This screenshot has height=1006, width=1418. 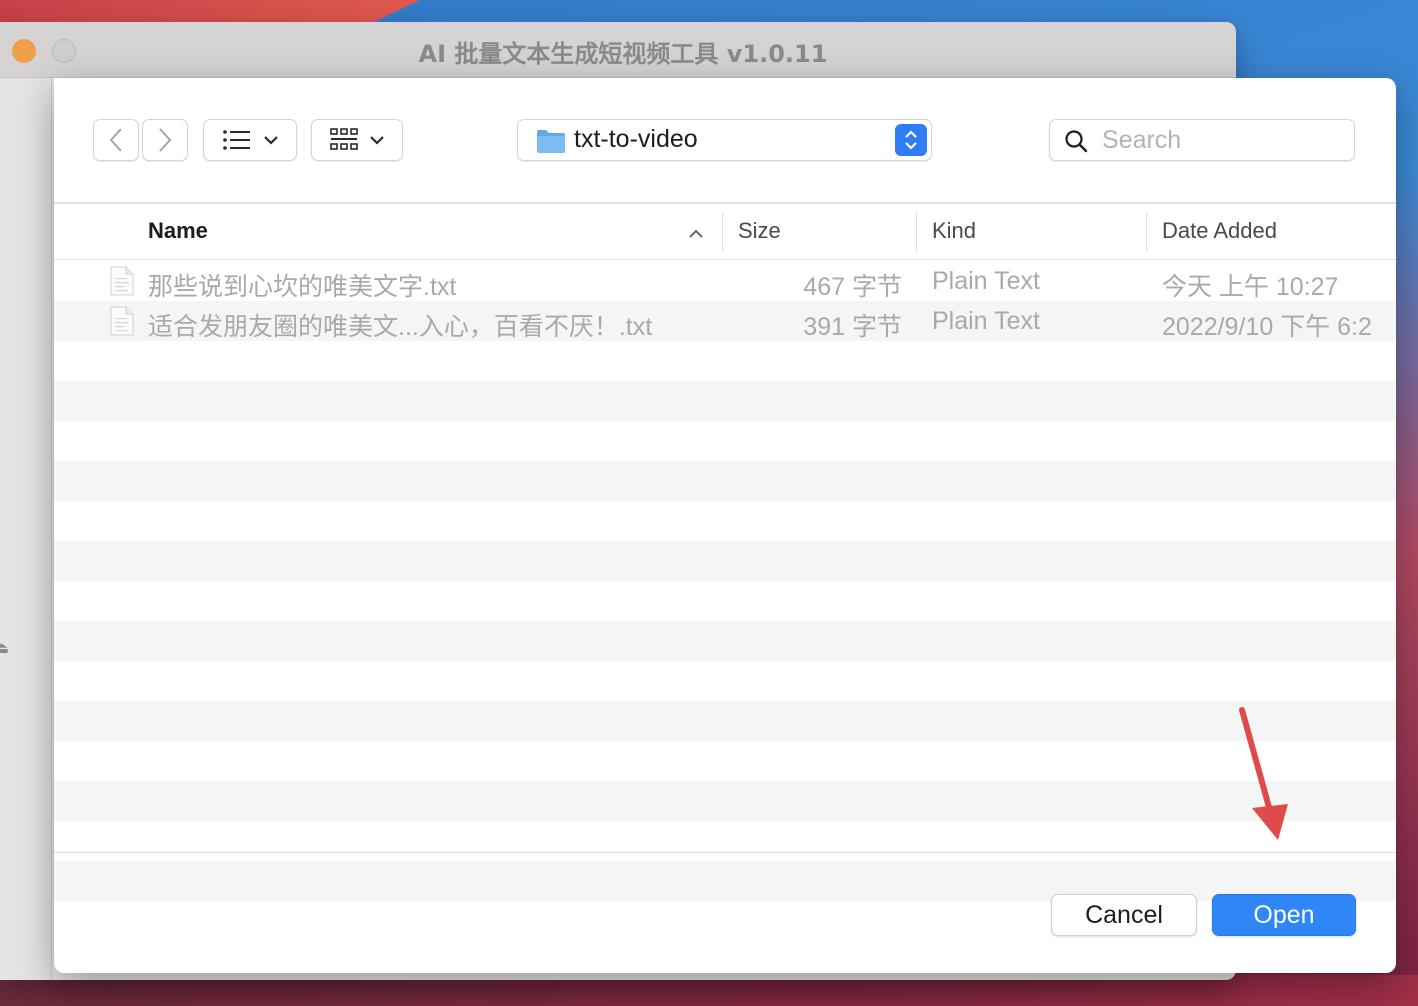 What do you see at coordinates (400, 327) in the screenshot?
I see `file-name: 适合发朋友圈的唯美文...入心，百看不厌！.txt` at bounding box center [400, 327].